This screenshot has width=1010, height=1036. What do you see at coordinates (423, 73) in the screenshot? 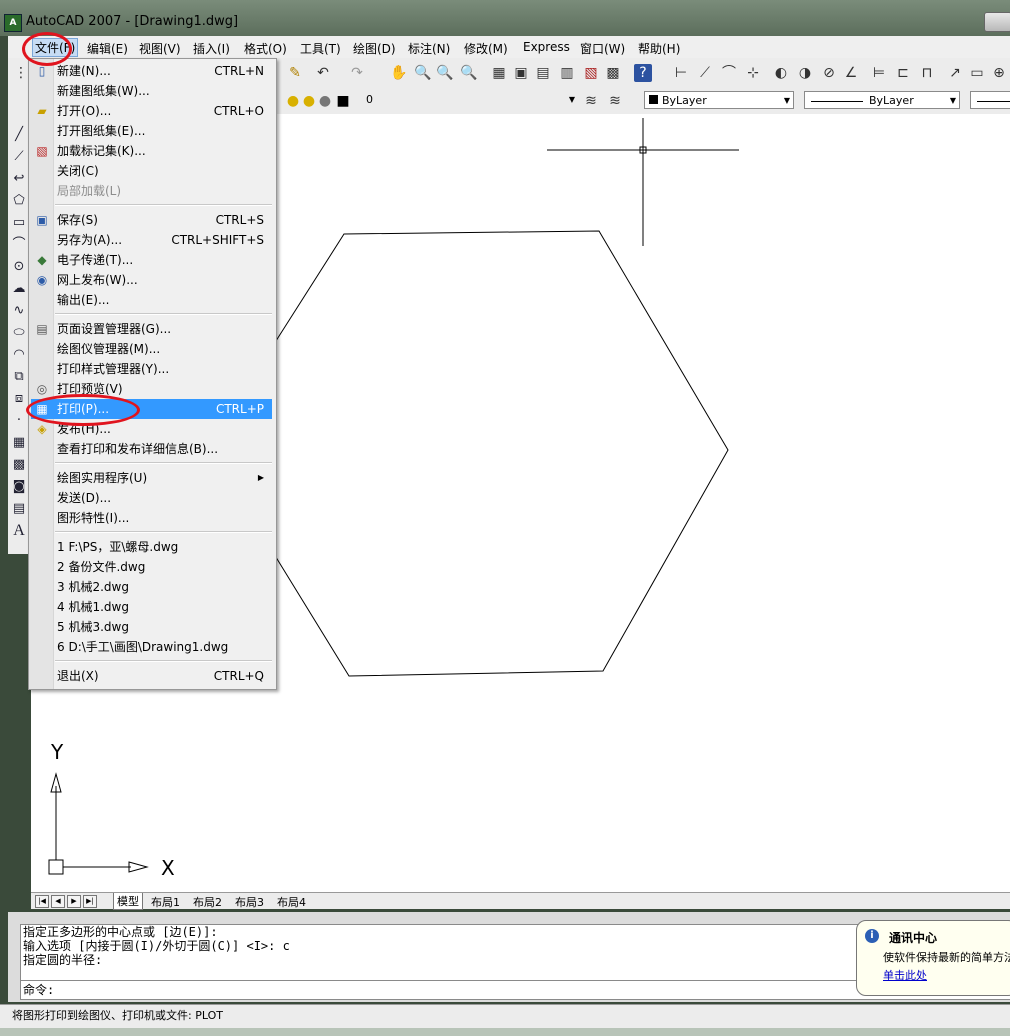
I see `zoom-realtime-icon: 🔍` at bounding box center [423, 73].